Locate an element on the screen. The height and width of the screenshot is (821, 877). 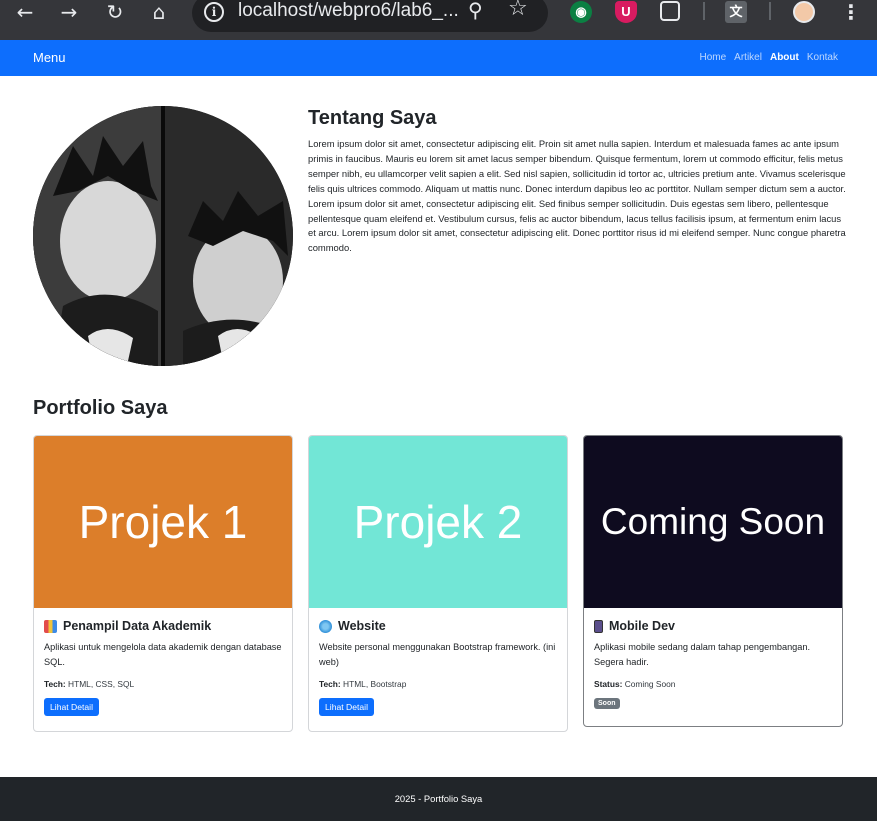
nav-link-home: Home is located at coordinates (712, 57).